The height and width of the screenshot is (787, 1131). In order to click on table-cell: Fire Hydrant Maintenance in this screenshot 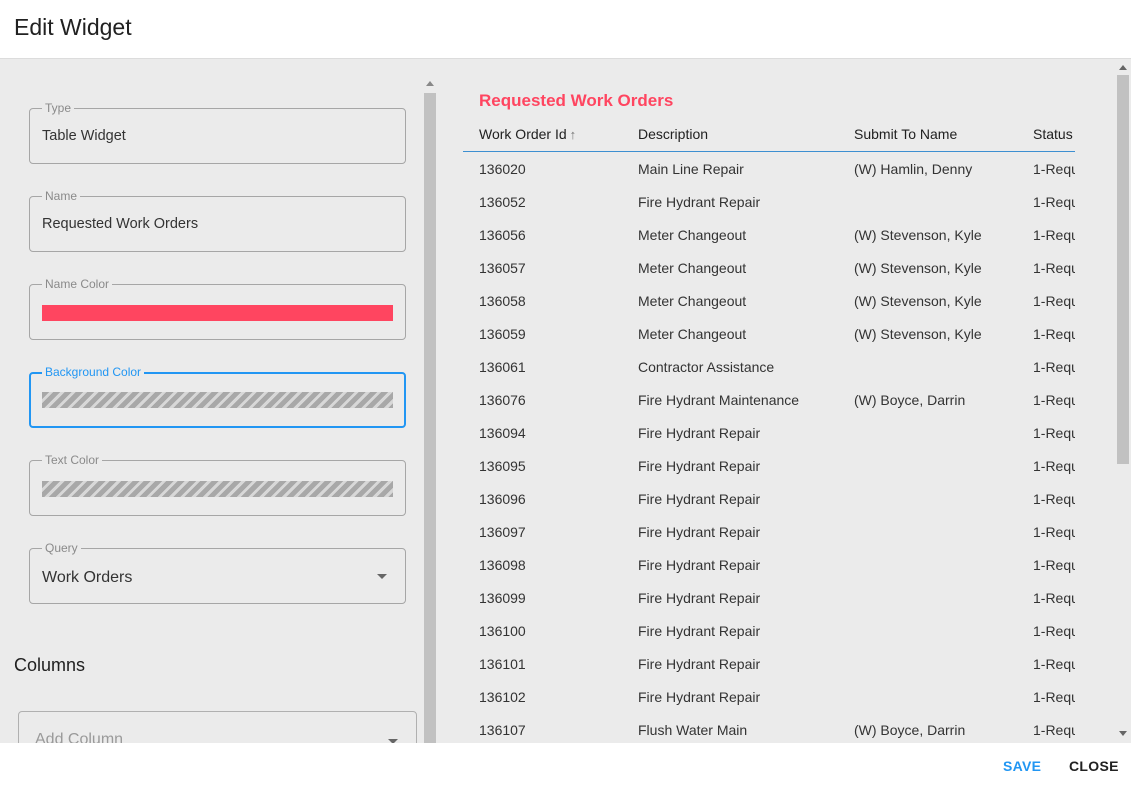, I will do `click(719, 400)`.